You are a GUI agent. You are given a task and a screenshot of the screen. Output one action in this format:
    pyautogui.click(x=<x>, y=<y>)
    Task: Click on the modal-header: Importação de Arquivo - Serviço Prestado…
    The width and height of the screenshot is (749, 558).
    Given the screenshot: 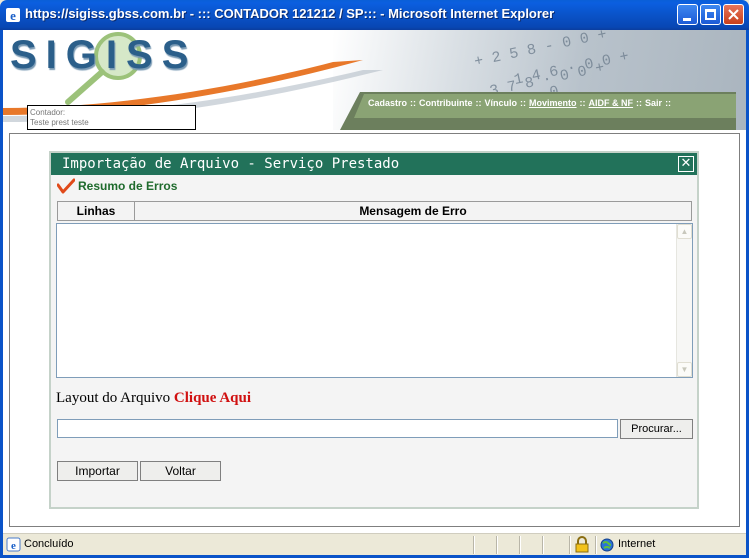 What is the action you would take?
    pyautogui.click(x=374, y=164)
    